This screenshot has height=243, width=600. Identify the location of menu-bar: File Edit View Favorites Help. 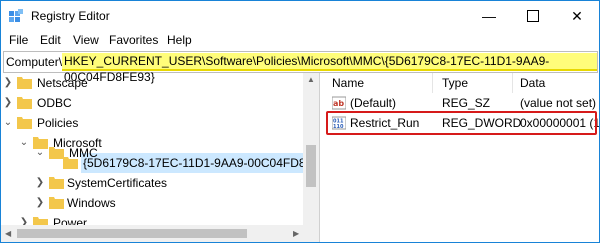
(300, 41).